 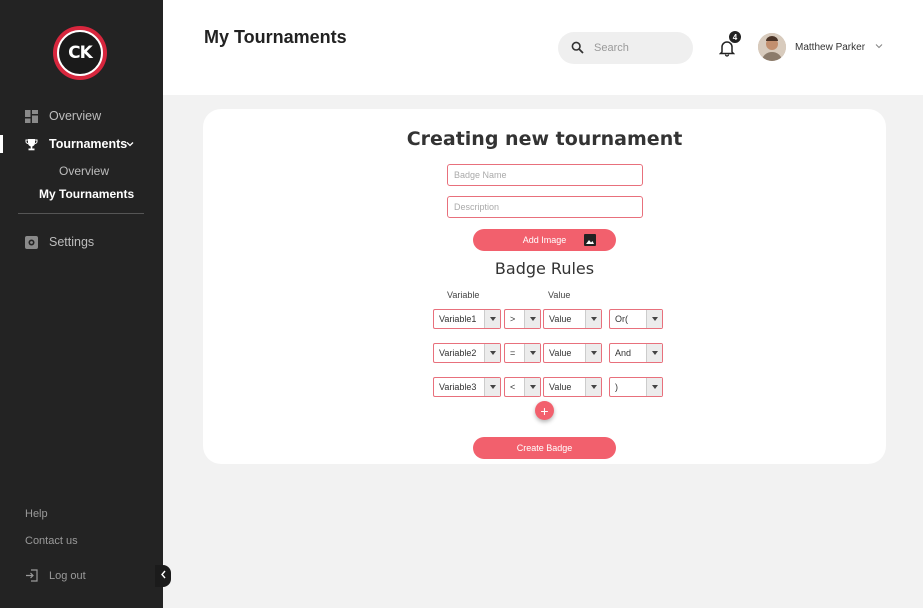 What do you see at coordinates (522, 319) in the screenshot?
I see `operator-select: >` at bounding box center [522, 319].